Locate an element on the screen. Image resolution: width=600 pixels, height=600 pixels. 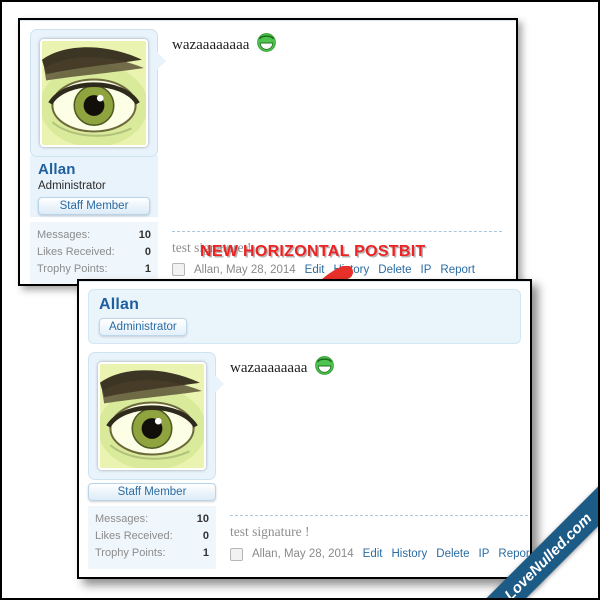
administrator-badge: Administrator is located at coordinates (143, 327).